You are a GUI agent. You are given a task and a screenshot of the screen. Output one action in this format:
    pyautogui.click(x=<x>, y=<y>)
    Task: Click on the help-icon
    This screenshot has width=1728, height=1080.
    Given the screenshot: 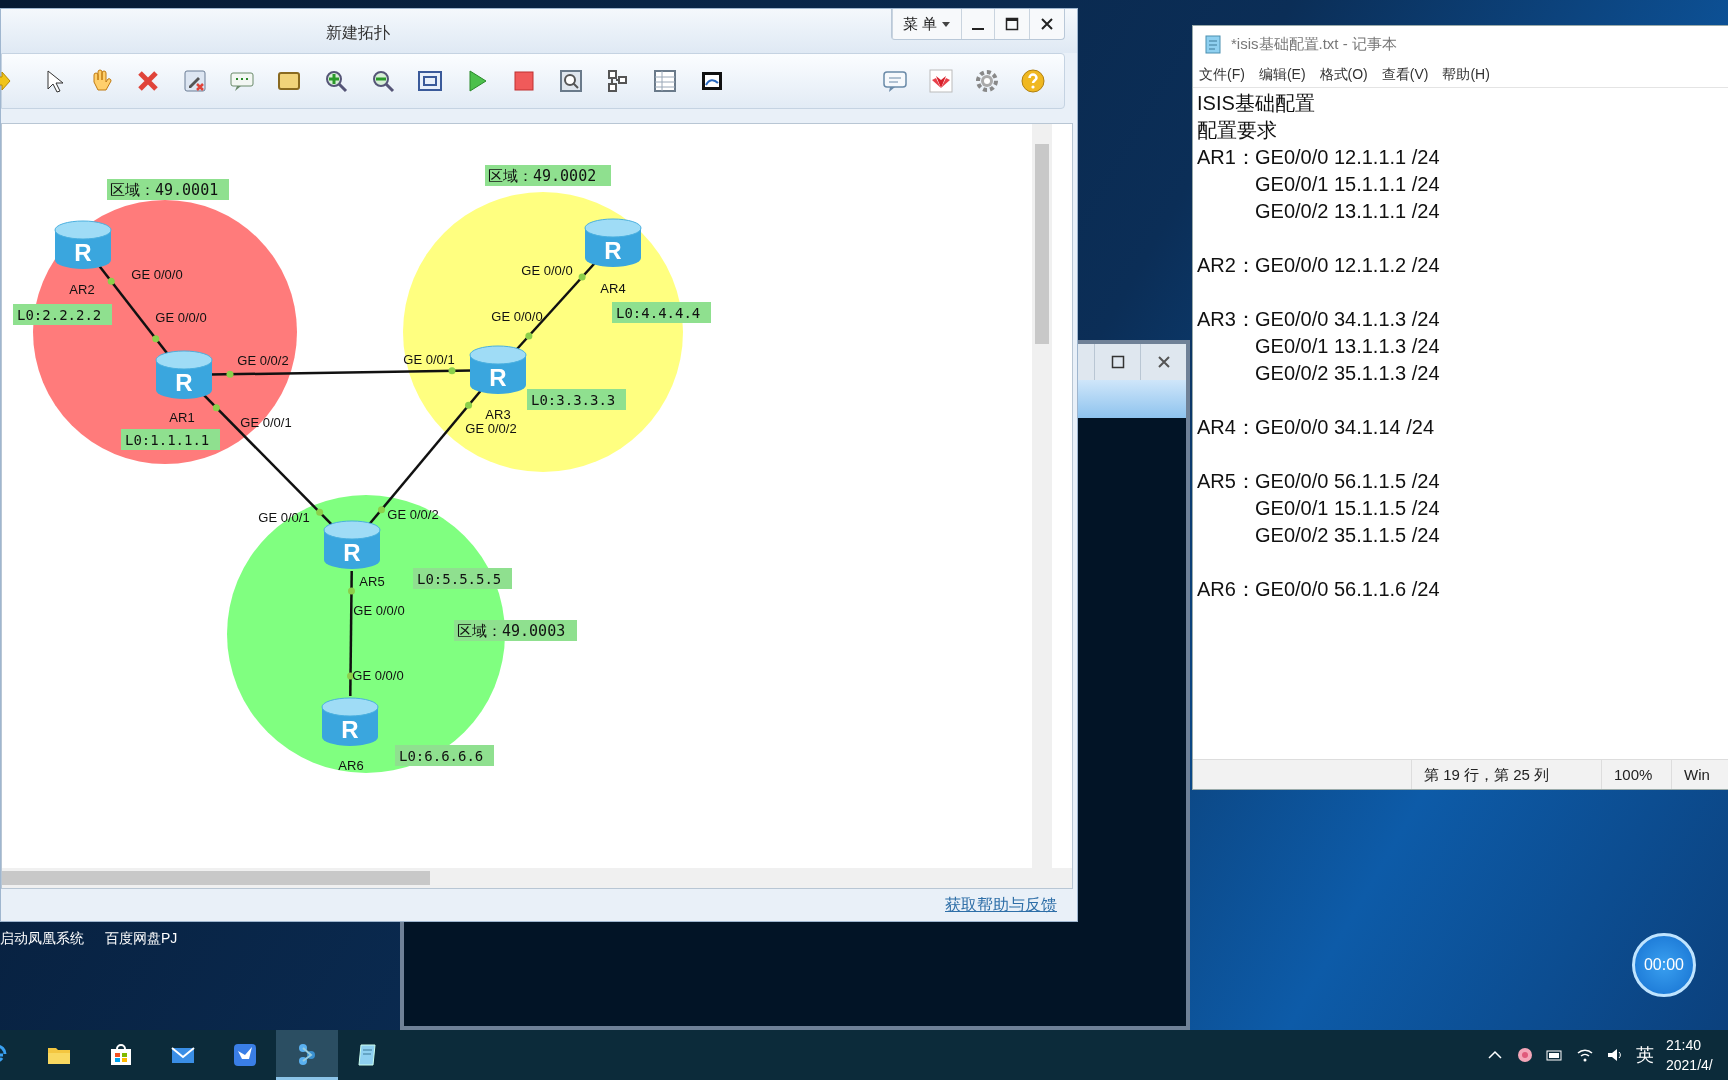 What is the action you would take?
    pyautogui.click(x=1033, y=81)
    